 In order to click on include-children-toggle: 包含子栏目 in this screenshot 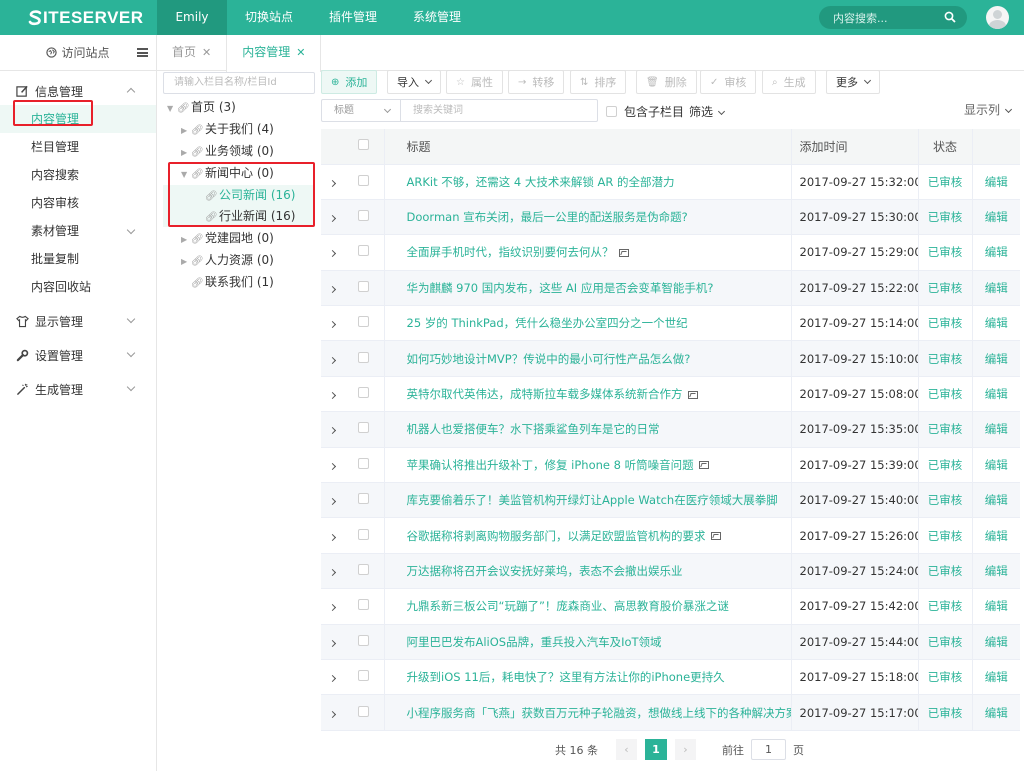, I will do `click(645, 111)`.